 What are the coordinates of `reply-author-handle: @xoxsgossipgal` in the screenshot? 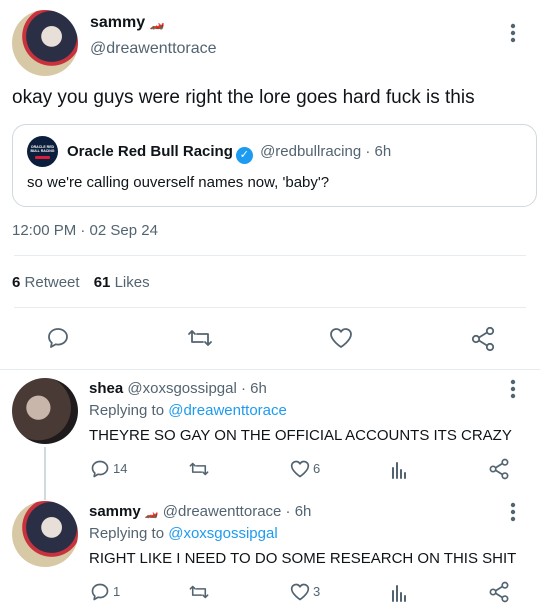 It's located at (181, 388).